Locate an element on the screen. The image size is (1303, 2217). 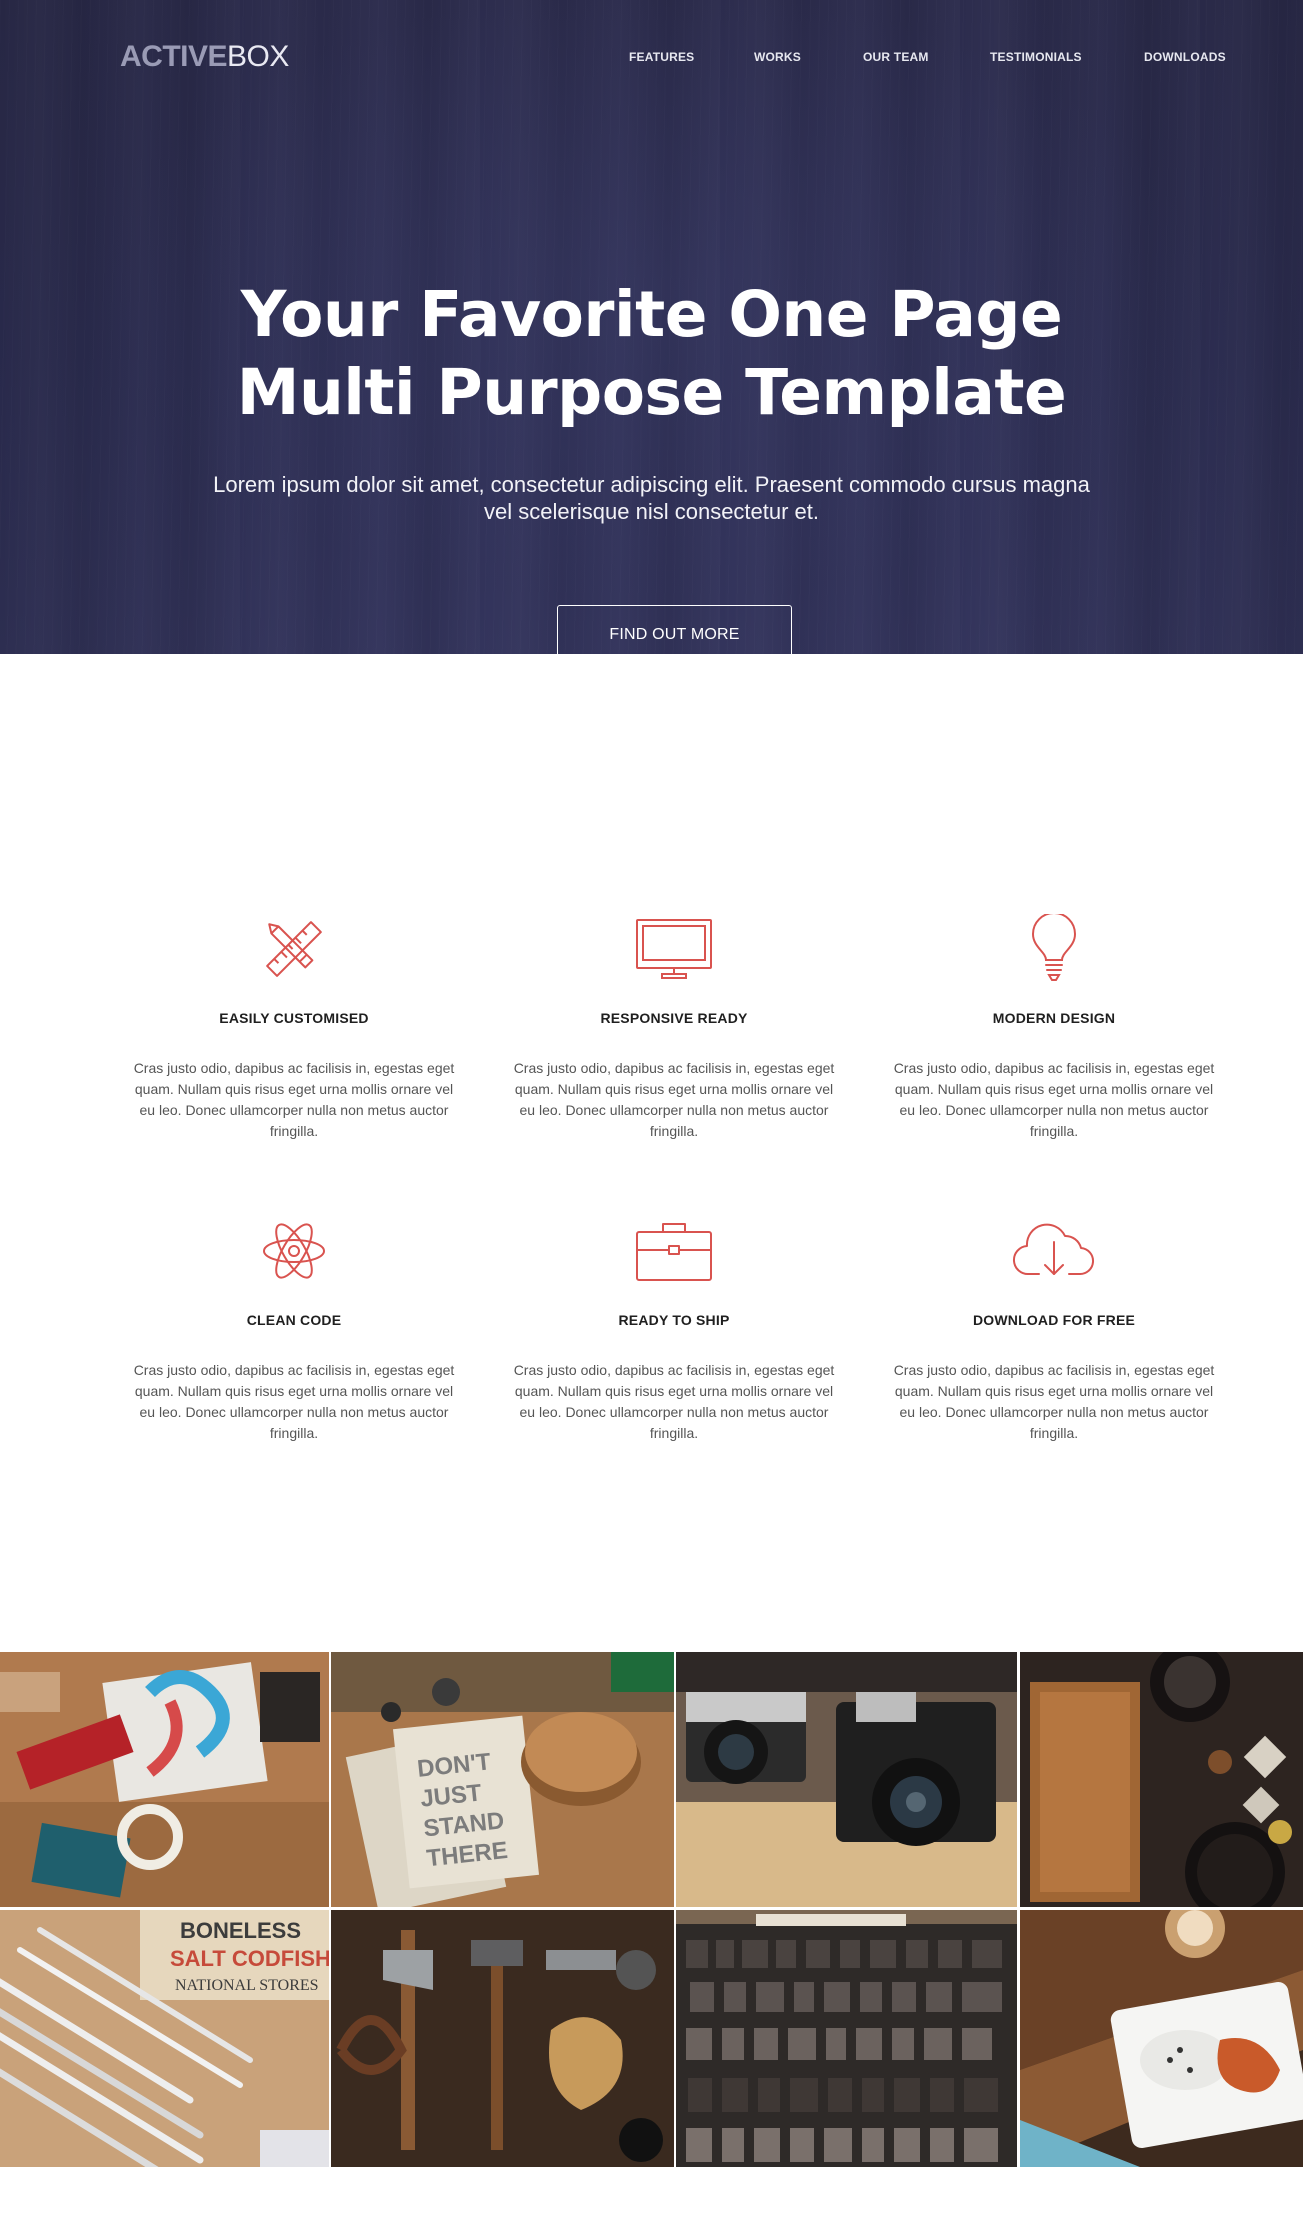
svg-text: BONELESS is located at coordinates (240, 1930).